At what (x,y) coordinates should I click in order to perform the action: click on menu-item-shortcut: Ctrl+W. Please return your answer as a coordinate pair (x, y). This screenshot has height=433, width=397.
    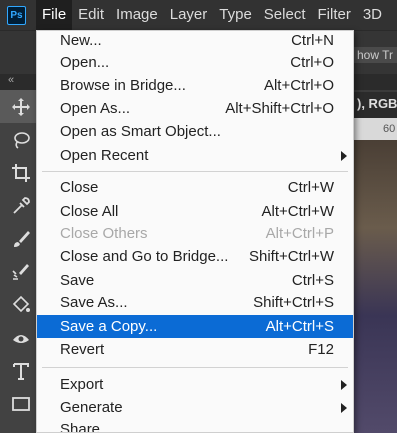
    Looking at the image, I should click on (310, 187).